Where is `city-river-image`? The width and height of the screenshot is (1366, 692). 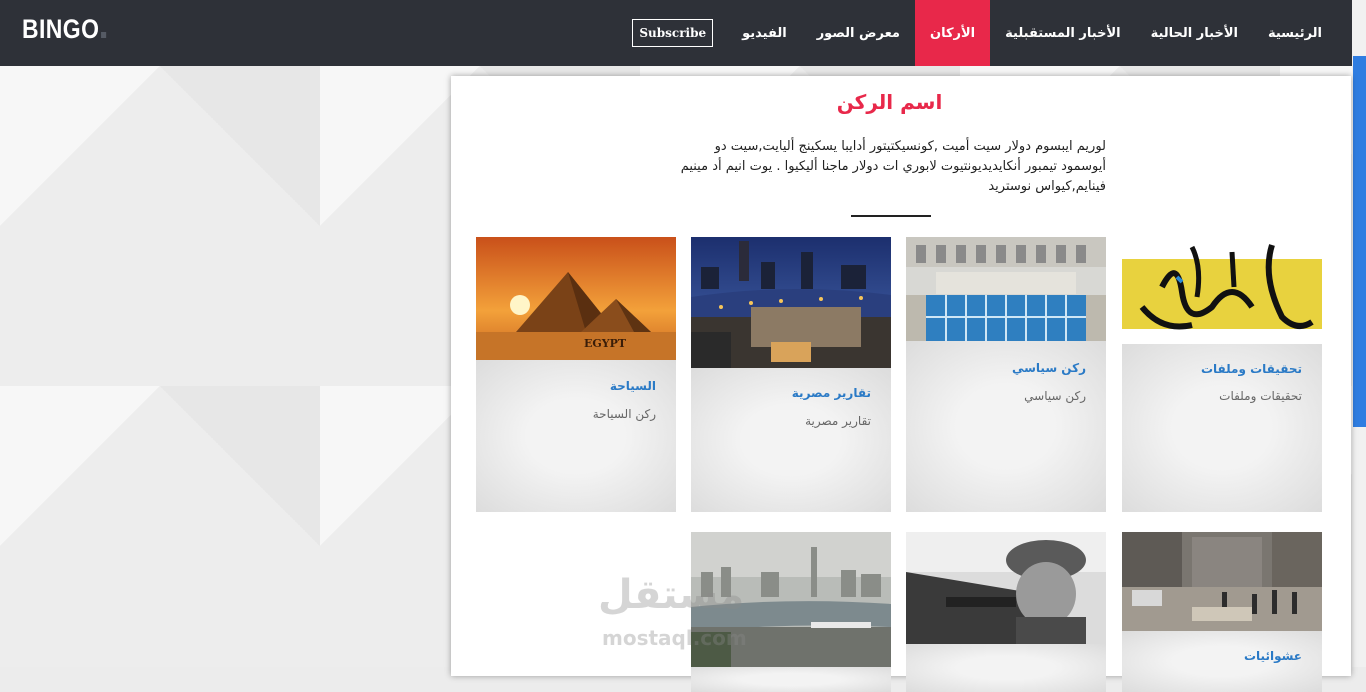
city-river-image is located at coordinates (791, 599).